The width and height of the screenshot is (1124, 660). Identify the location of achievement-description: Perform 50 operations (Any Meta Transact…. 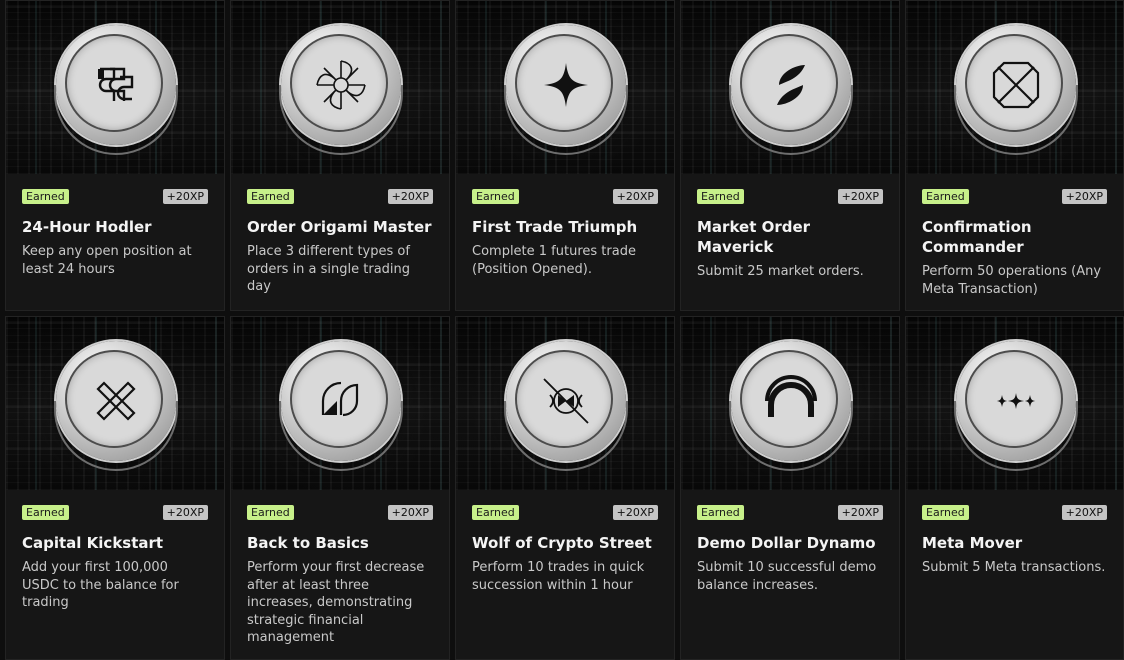
(1012, 280).